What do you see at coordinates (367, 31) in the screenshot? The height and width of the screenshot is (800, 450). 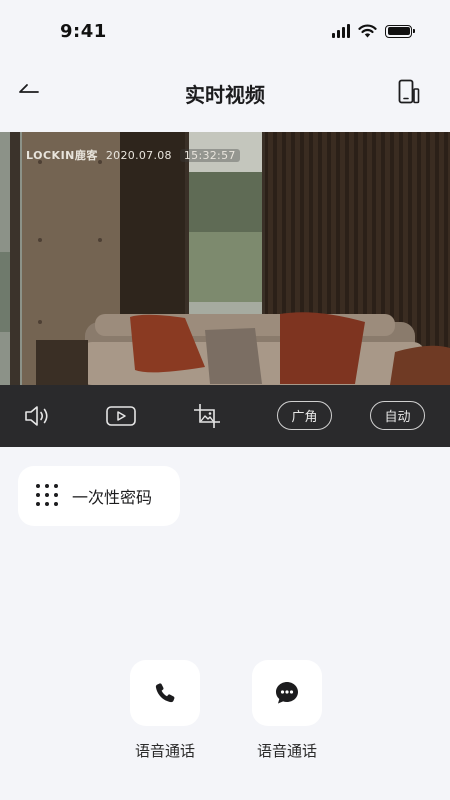 I see `wifi-icon` at bounding box center [367, 31].